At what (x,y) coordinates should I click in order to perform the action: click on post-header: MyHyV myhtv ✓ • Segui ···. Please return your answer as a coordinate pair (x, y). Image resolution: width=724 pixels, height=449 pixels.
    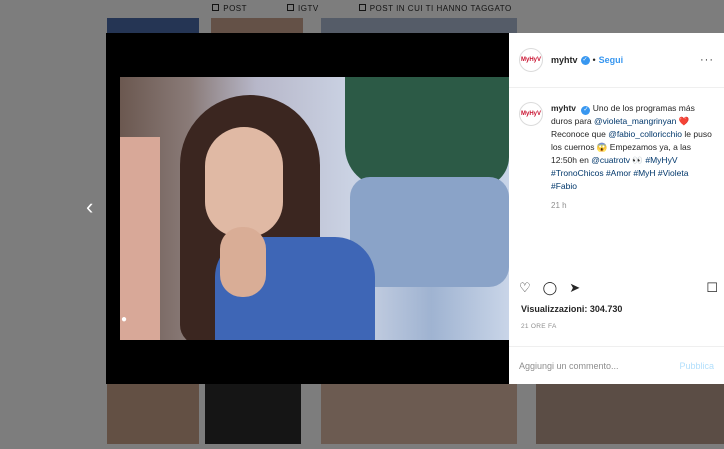
    Looking at the image, I should click on (616, 60).